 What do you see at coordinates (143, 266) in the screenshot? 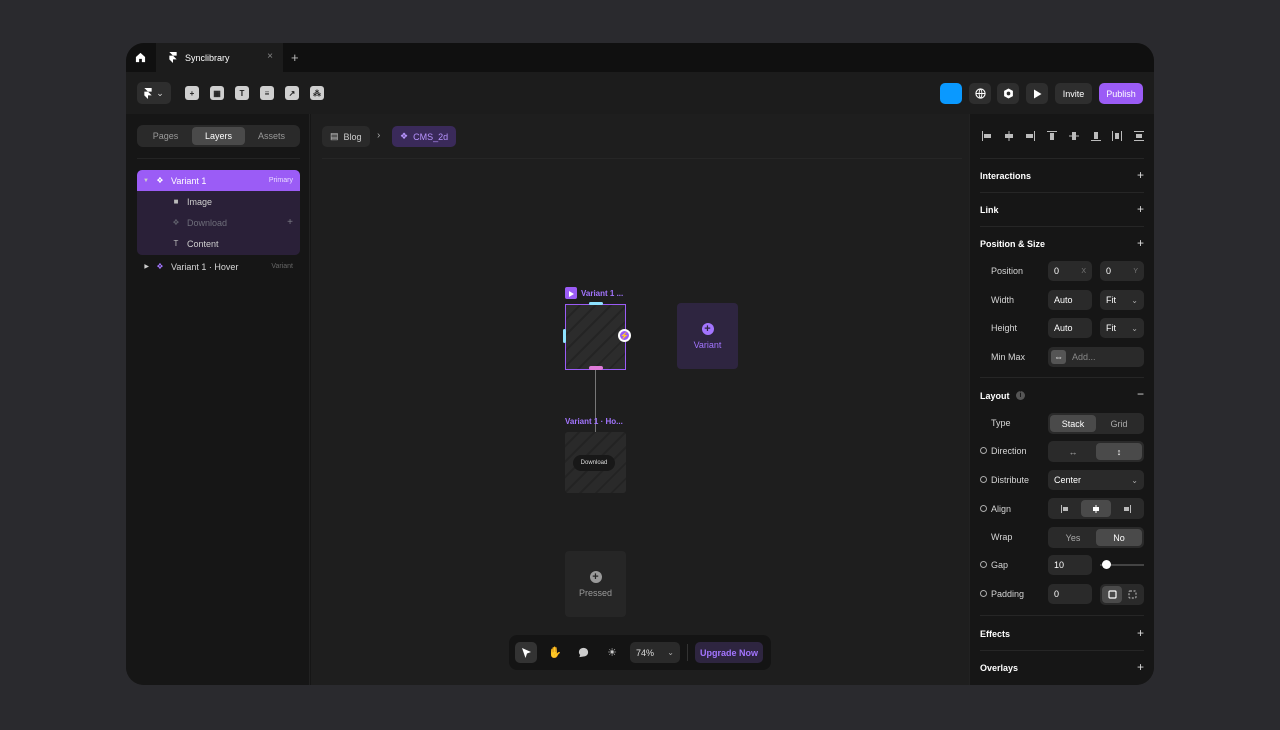
I see `expand-triangle-icon: ▶` at bounding box center [143, 266].